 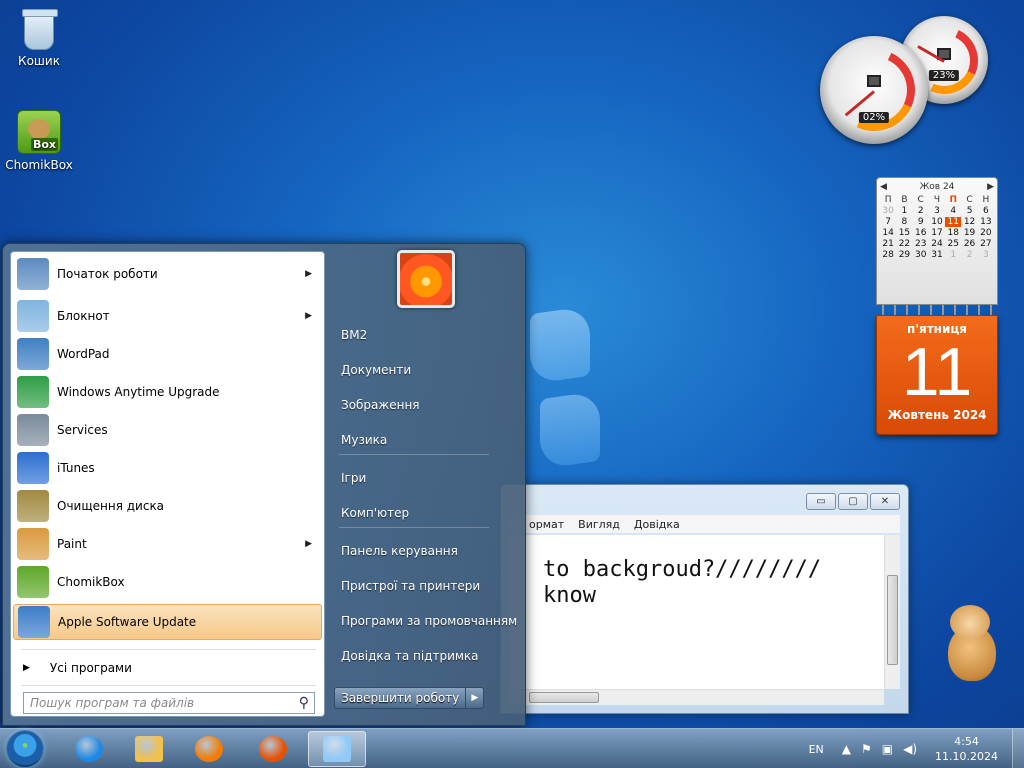 I want to click on taskbar-button-internet-explorer, so click(x=89, y=749).